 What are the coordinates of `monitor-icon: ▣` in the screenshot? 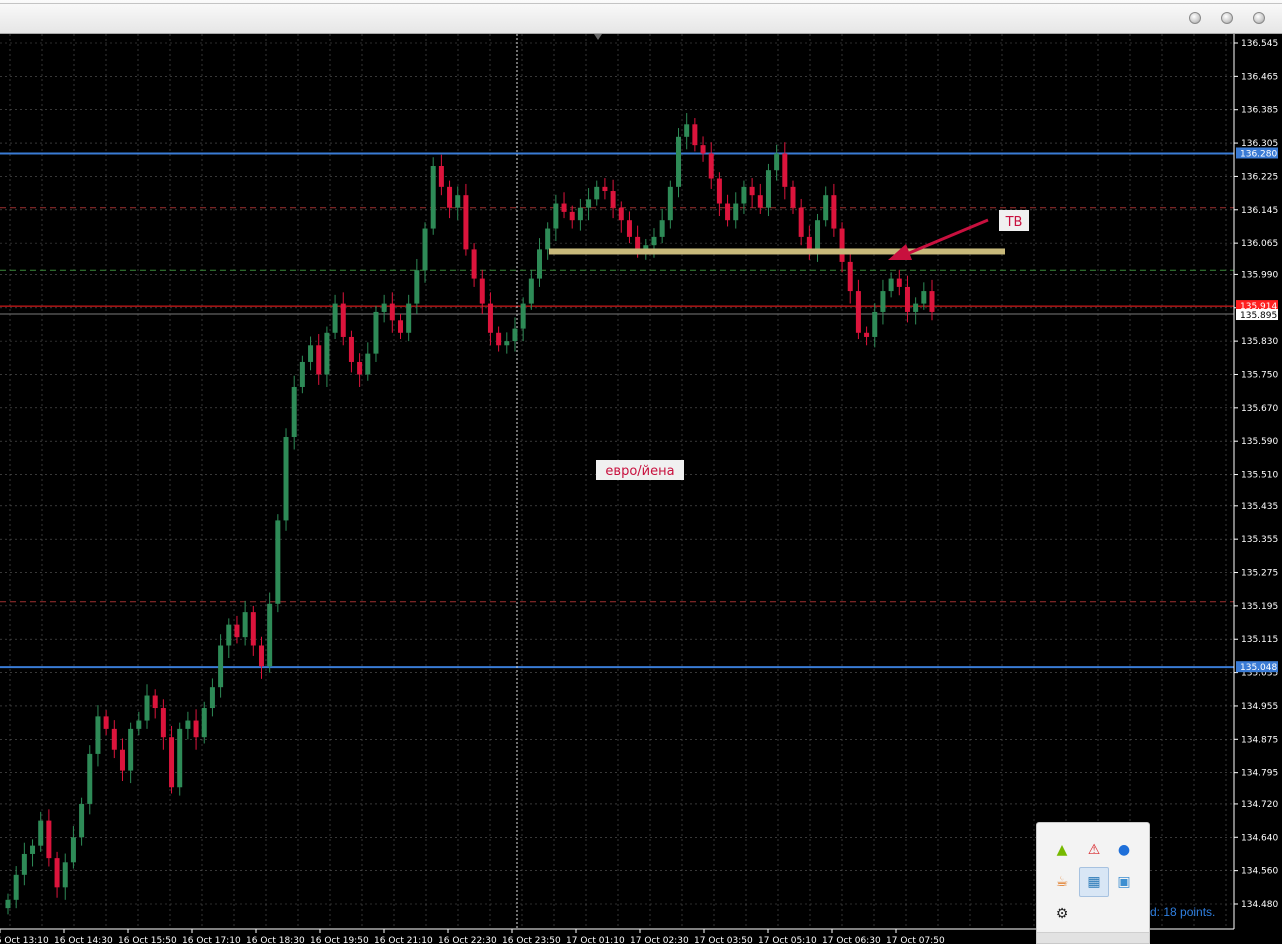 It's located at (1124, 882).